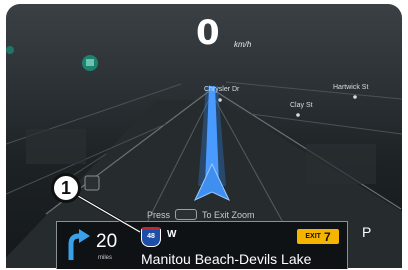 Image resolution: width=408 pixels, height=270 pixels. Describe the element at coordinates (201, 214) in the screenshot. I see `zoom-exit-hint: Press To Exit Zoom` at that location.